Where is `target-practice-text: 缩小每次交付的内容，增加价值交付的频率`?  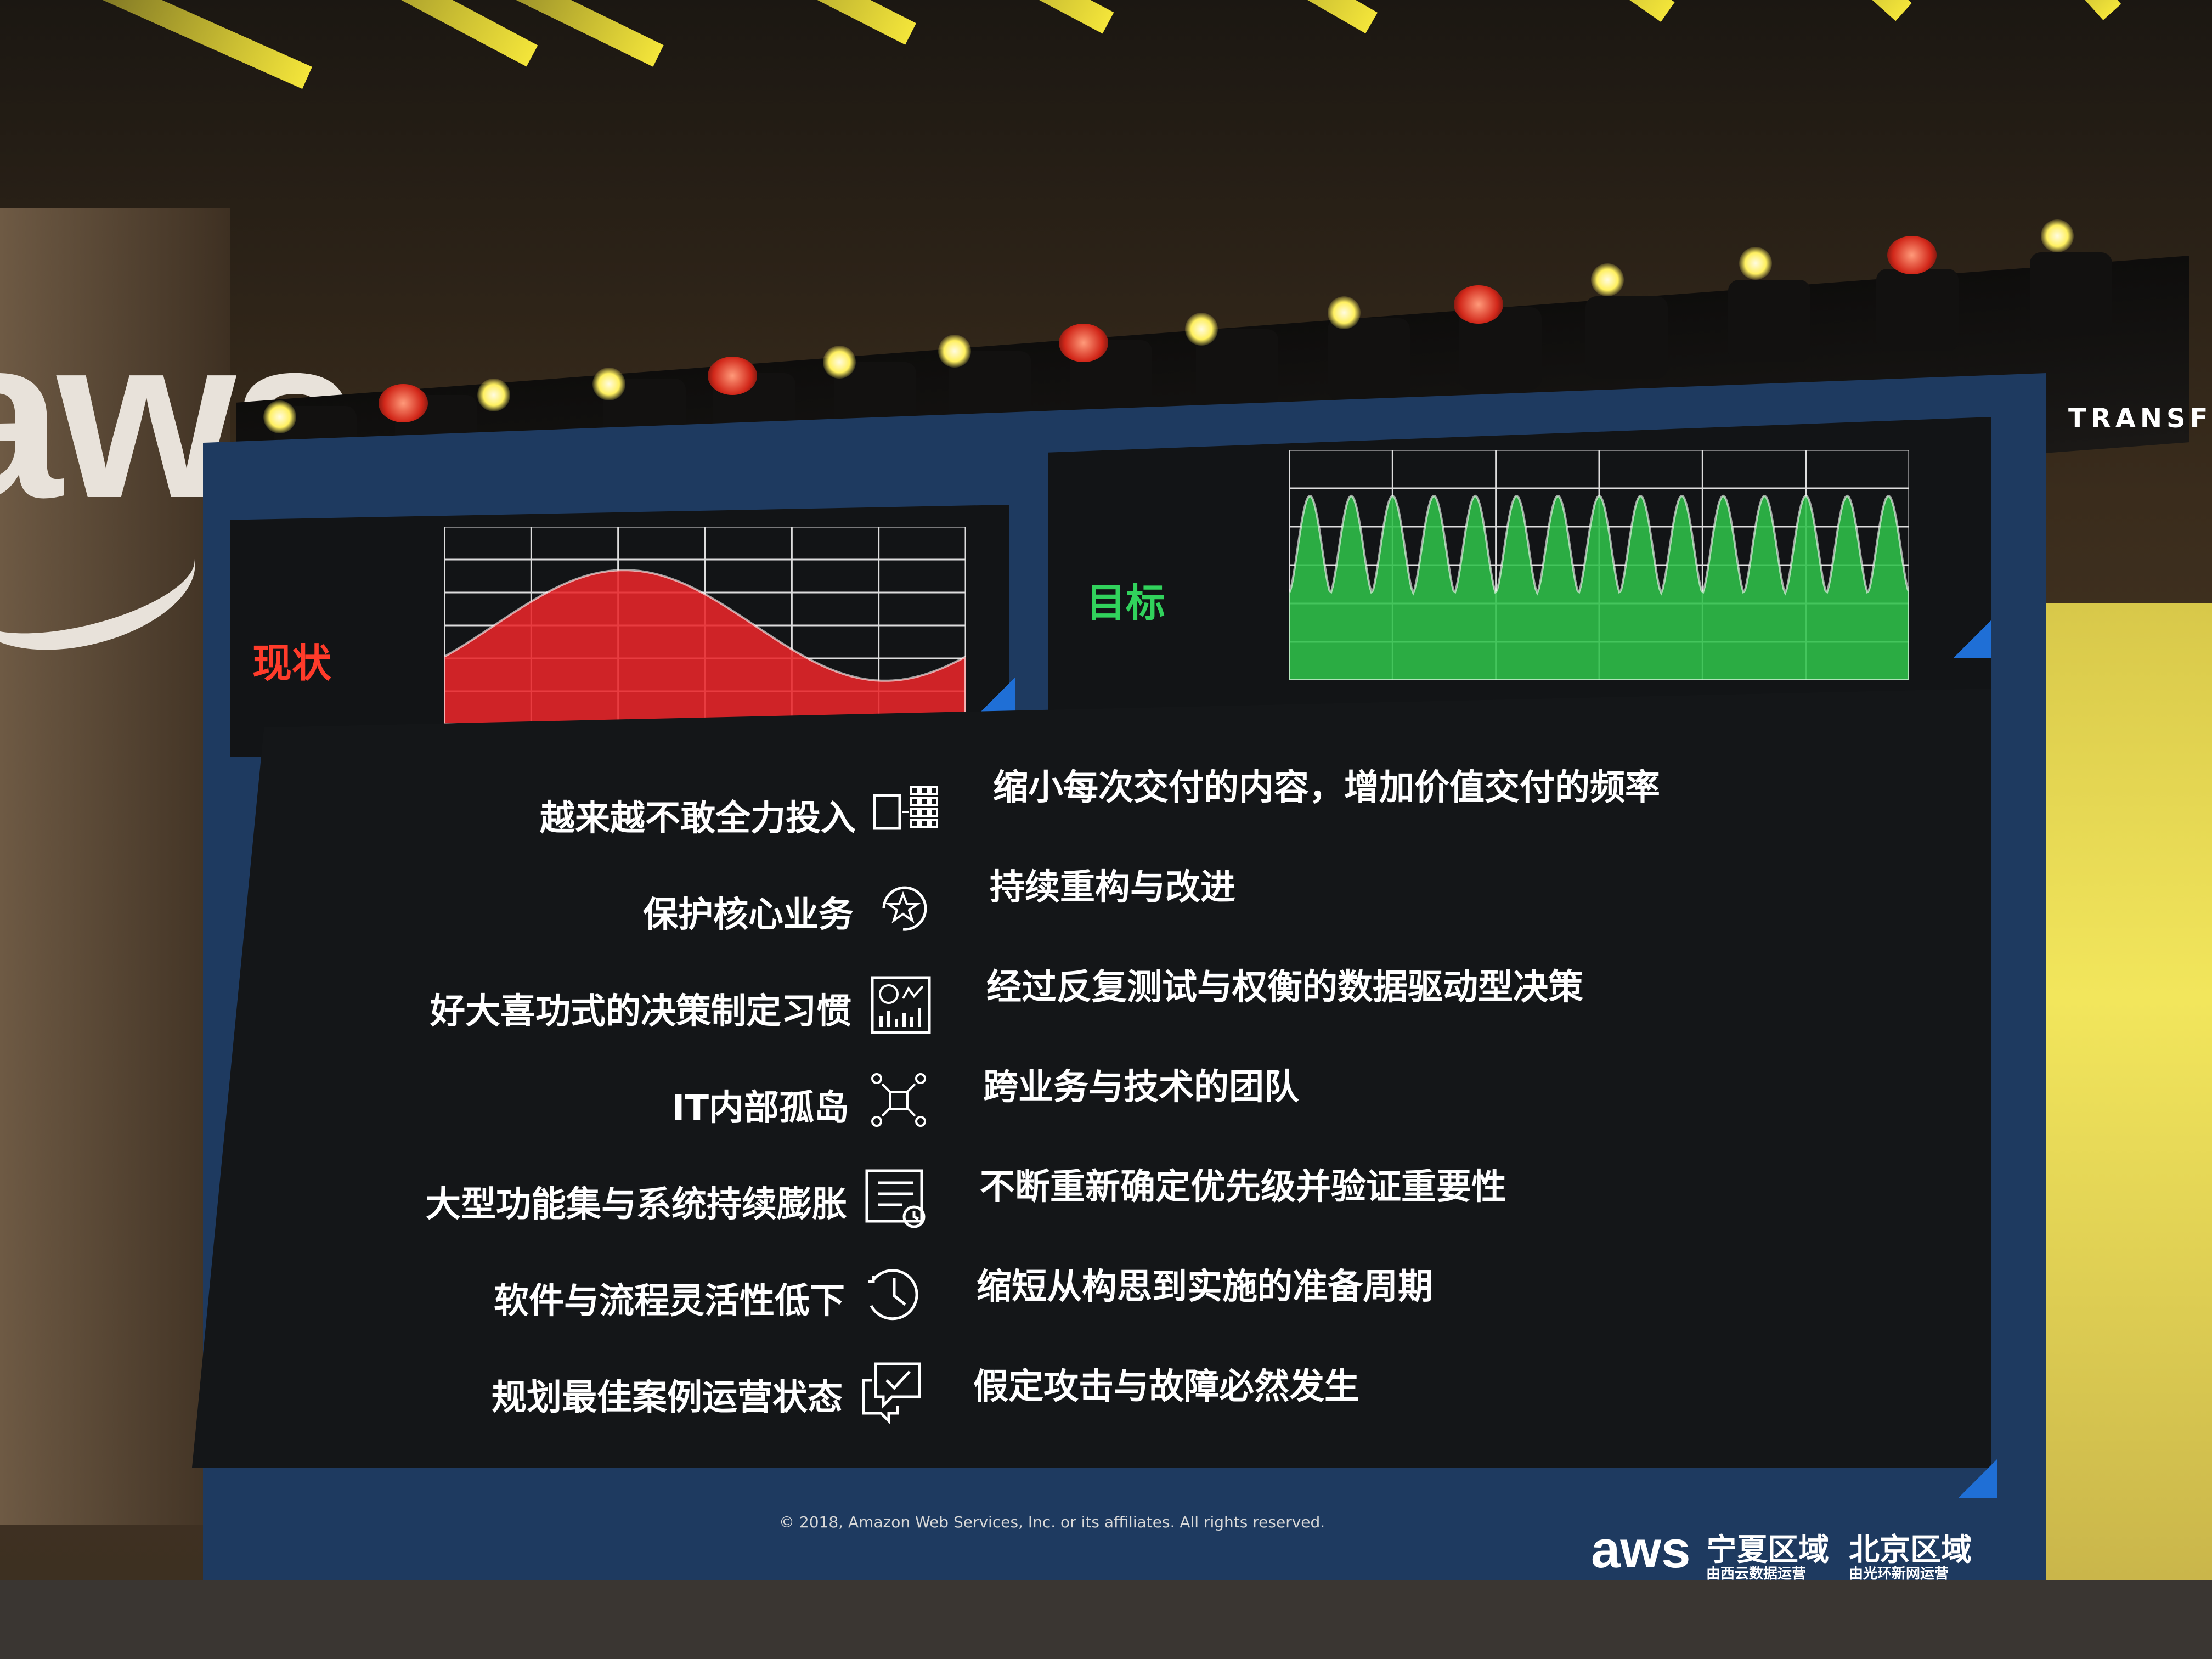 target-practice-text: 缩小每次交付的内容，增加价值交付的频率 is located at coordinates (1327, 788).